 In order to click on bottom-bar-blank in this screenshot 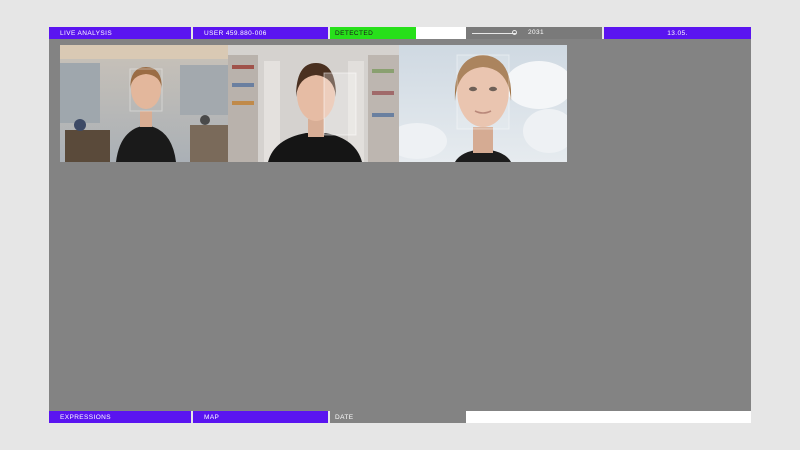, I will do `click(608, 417)`.